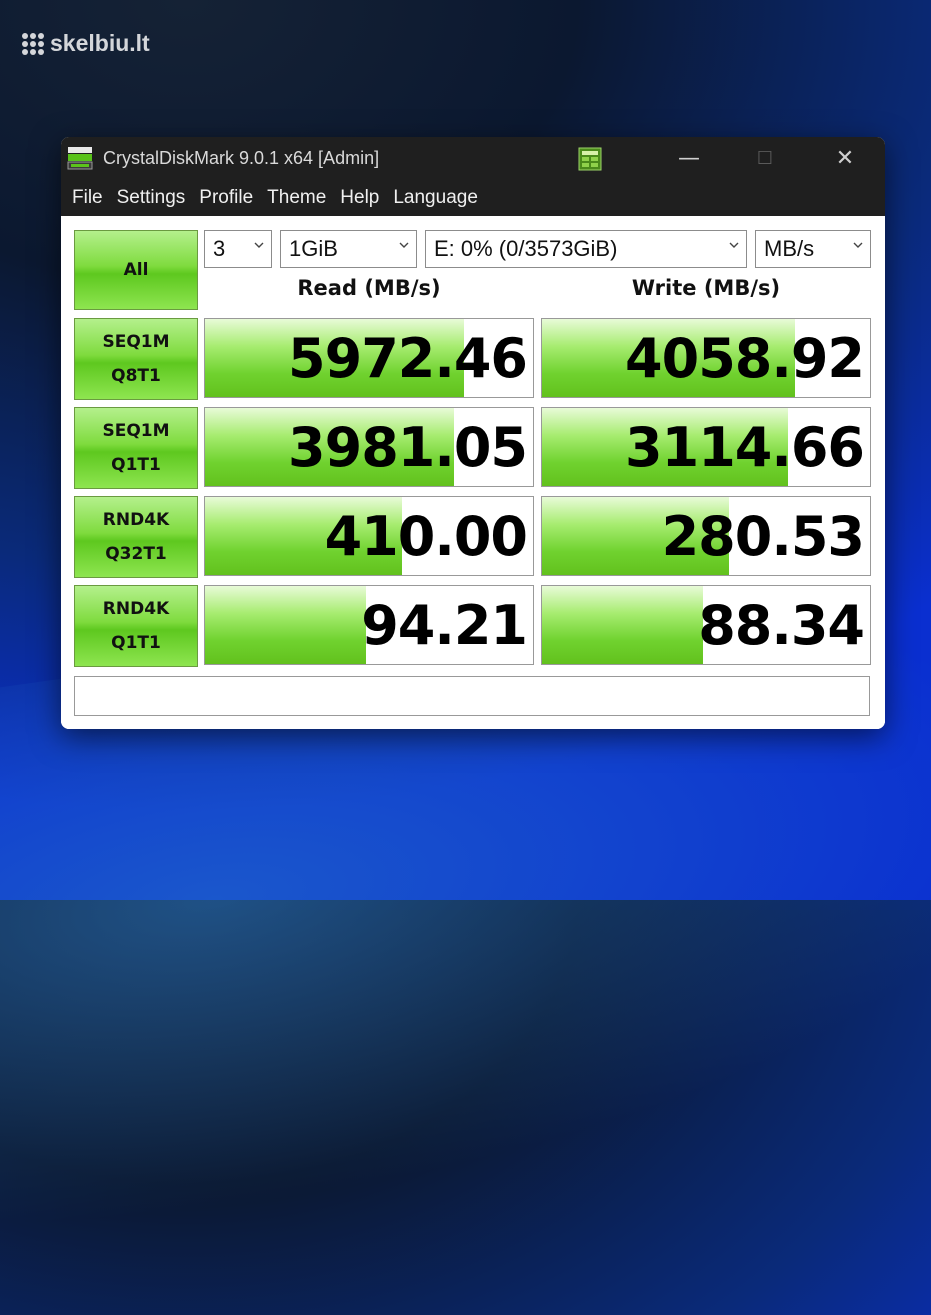 The height and width of the screenshot is (1315, 931). I want to click on menu-profile: Profile, so click(226, 198).